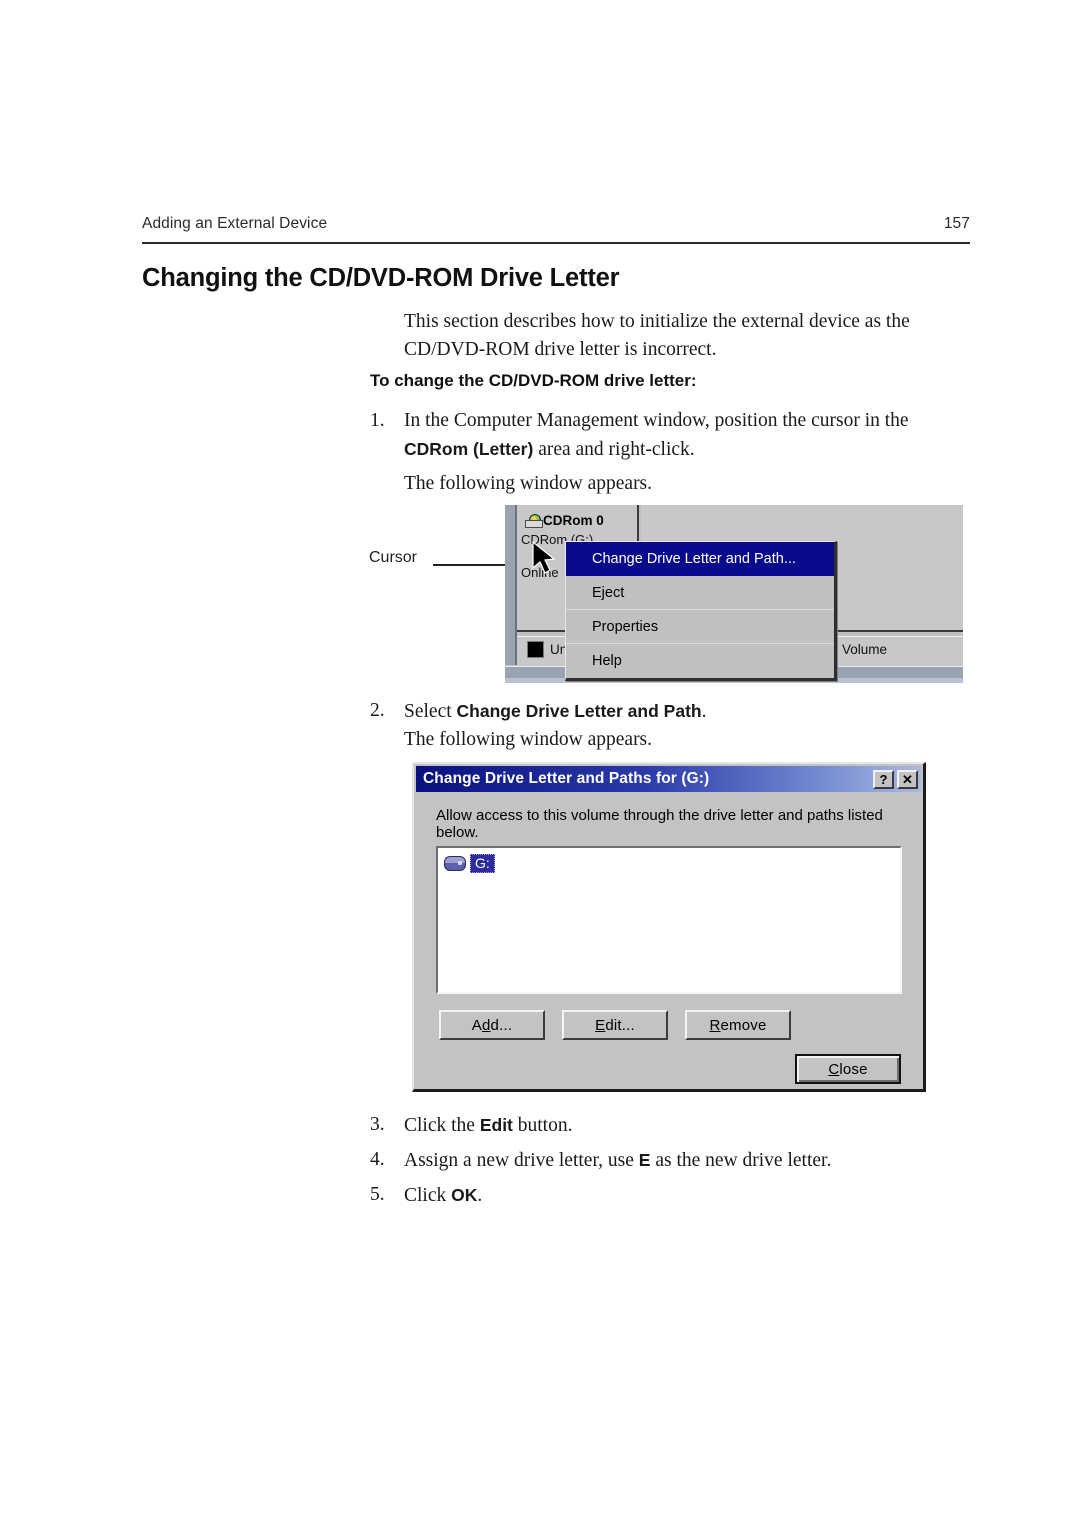 The height and width of the screenshot is (1528, 1080). I want to click on legend-volume-label: Volume, so click(865, 649).